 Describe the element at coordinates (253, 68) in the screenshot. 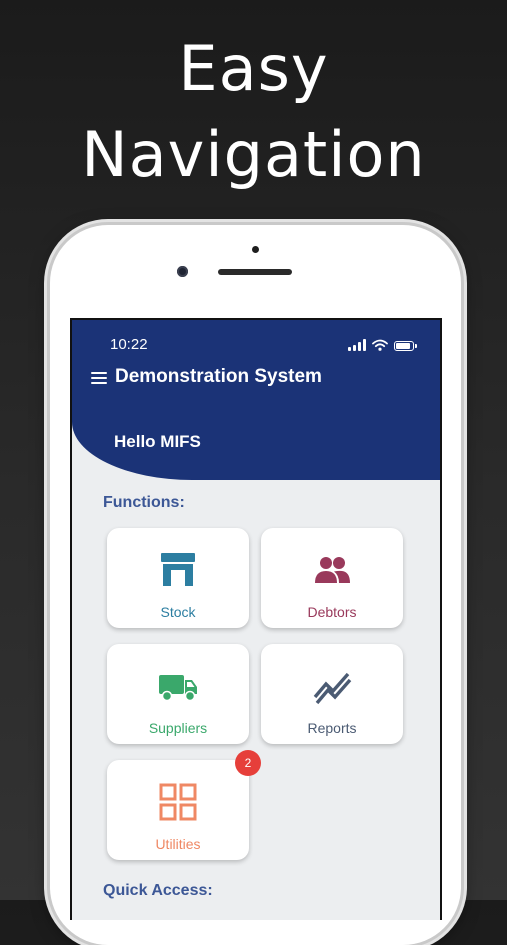

I see `promo-headline-line1: Easy` at that location.